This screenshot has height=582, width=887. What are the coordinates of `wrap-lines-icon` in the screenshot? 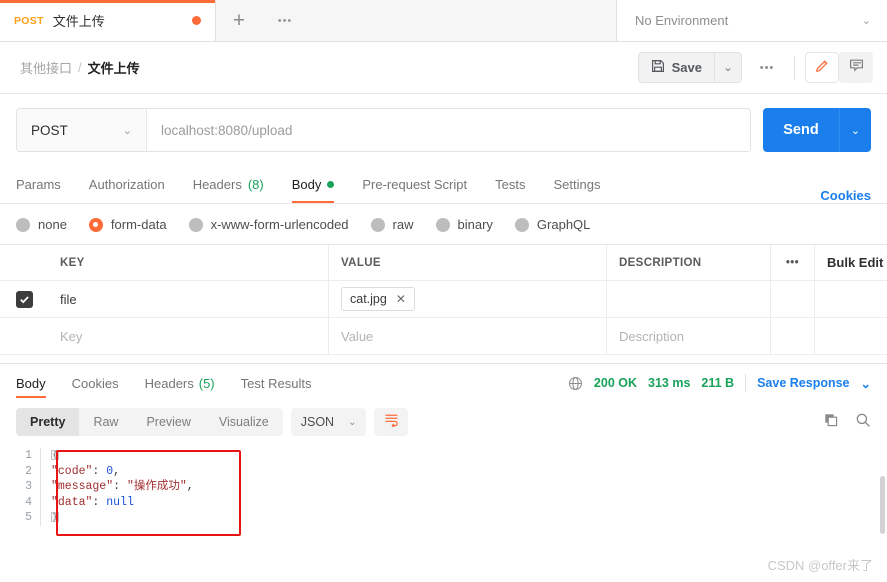 It's located at (391, 422).